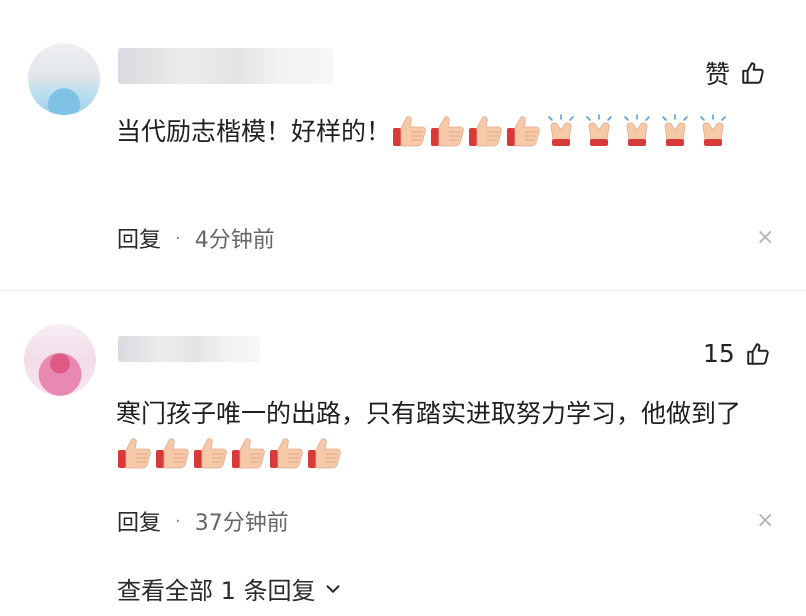 The width and height of the screenshot is (806, 616). Describe the element at coordinates (333, 588) in the screenshot. I see `chevron-down-icon` at that location.